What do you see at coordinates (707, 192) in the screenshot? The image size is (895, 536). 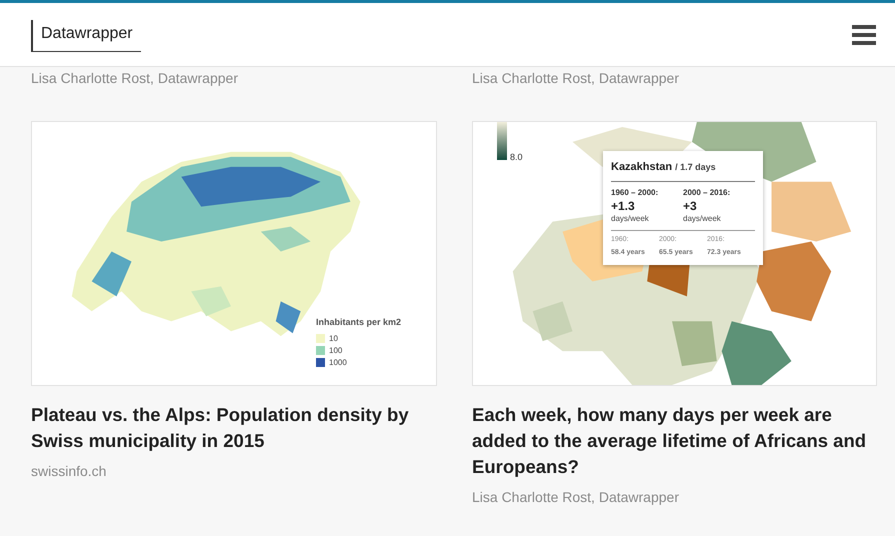 I see `period-label: 2000 – 2016:` at bounding box center [707, 192].